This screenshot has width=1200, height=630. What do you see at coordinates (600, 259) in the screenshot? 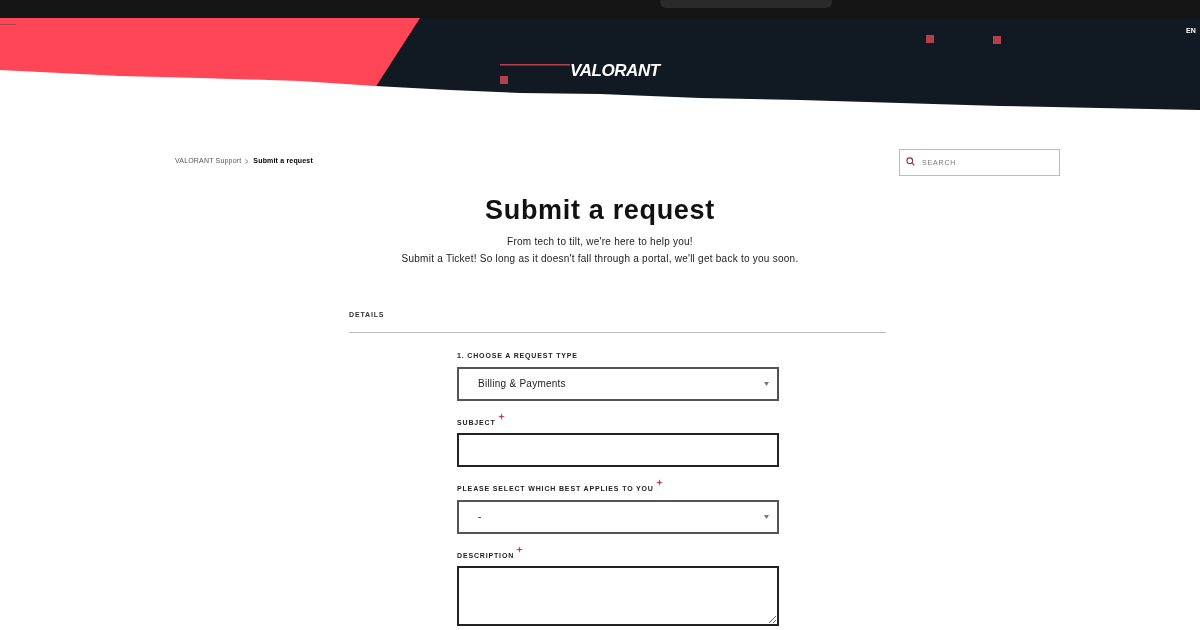
I see `subtitle-text: Submit a Ticket! So long as it doesn't fall through a portal, we'll get back to you soon.` at bounding box center [600, 259].